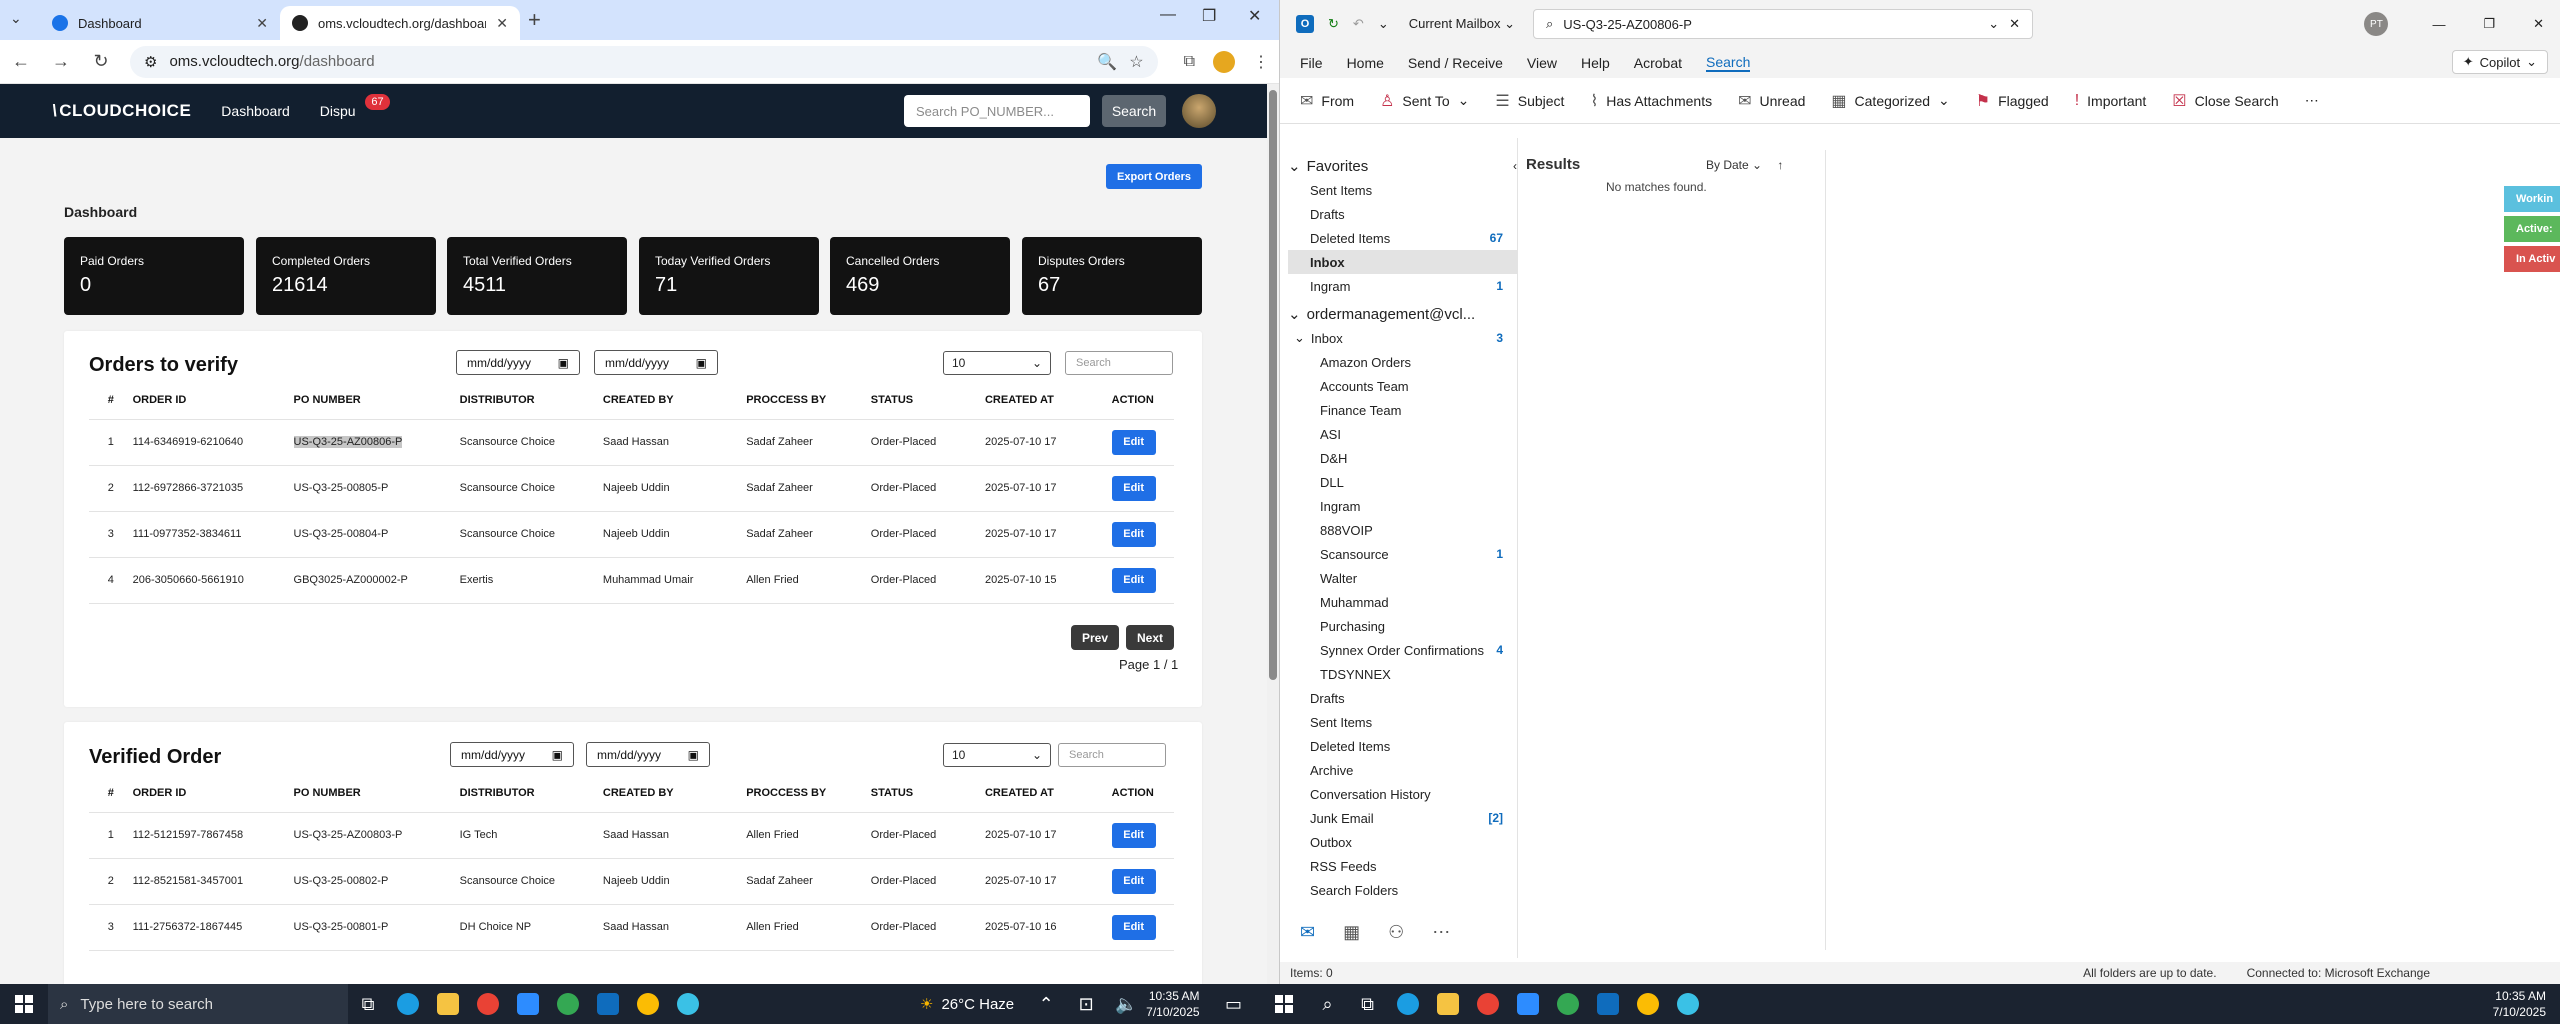  Describe the element at coordinates (1224, 61) in the screenshot. I see `profile-avatar` at that location.